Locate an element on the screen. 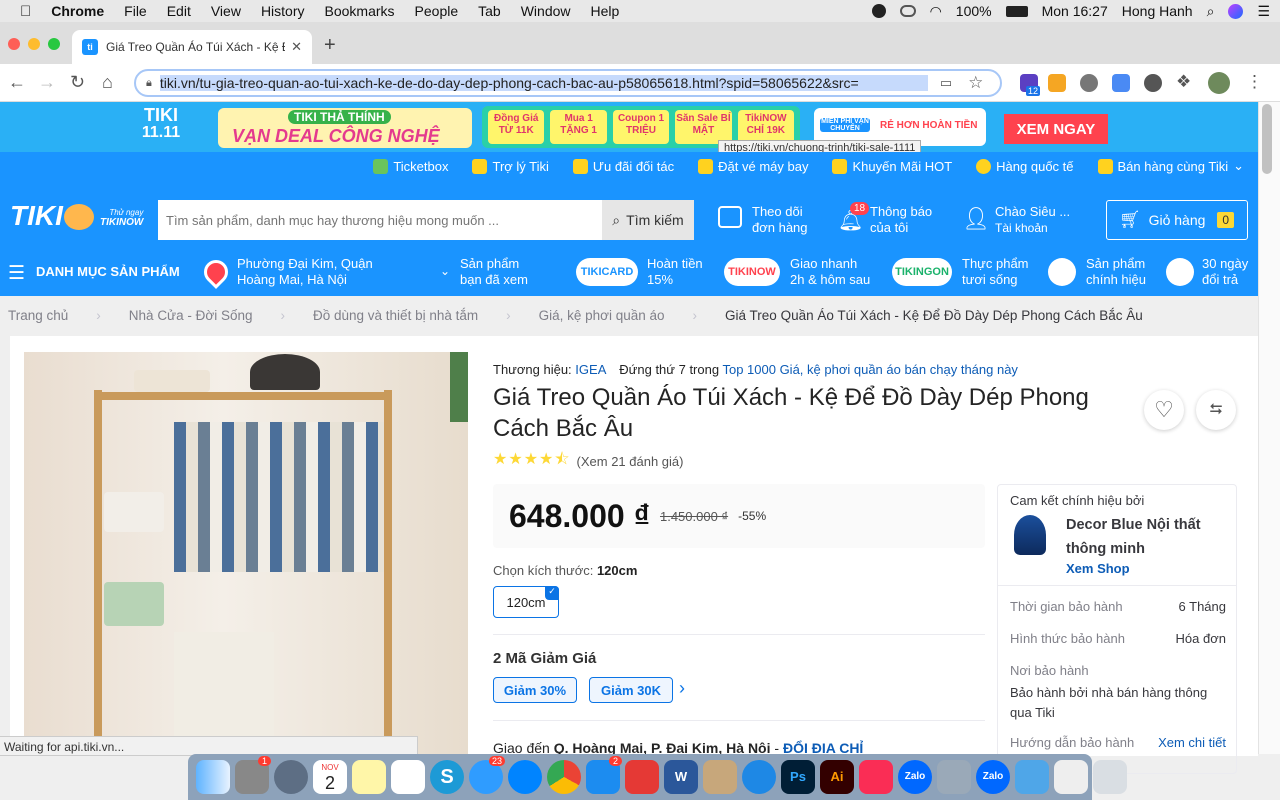 Image resolution: width=1280 pixels, height=800 pixels. trash-icon is located at coordinates (1110, 777).